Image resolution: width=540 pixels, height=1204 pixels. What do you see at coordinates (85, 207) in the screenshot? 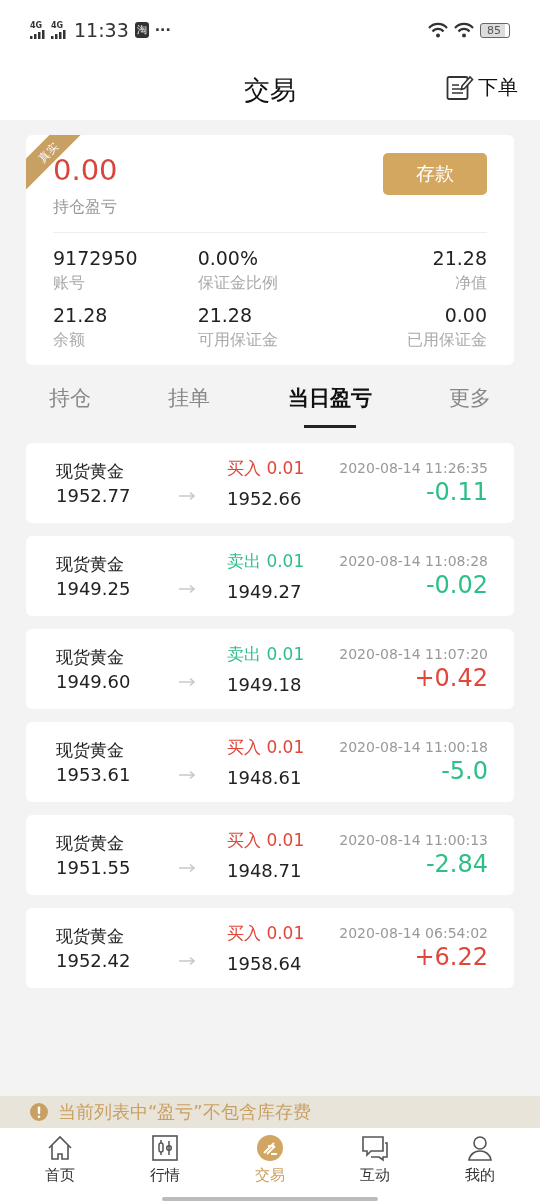
I see `pnl-label: 持仓盈亏` at bounding box center [85, 207].